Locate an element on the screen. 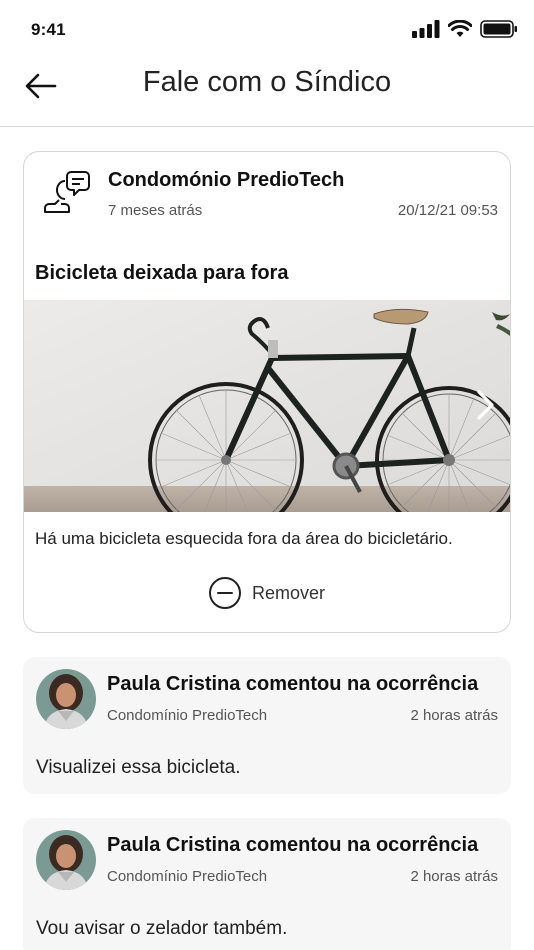 Image resolution: width=534 pixels, height=950 pixels. header: Fale com o Síndico is located at coordinates (267, 93).